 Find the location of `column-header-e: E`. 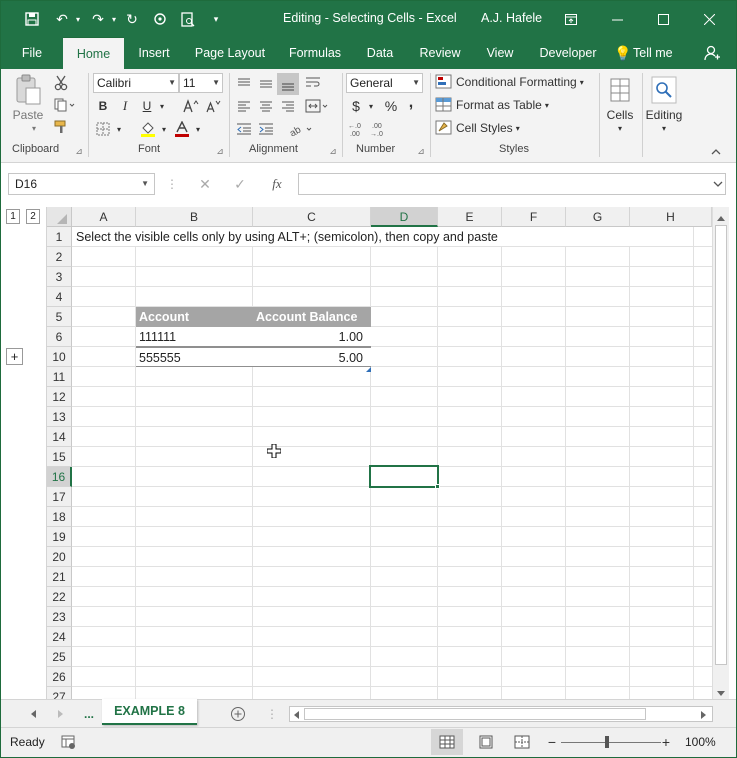

column-header-e: E is located at coordinates (470, 217).